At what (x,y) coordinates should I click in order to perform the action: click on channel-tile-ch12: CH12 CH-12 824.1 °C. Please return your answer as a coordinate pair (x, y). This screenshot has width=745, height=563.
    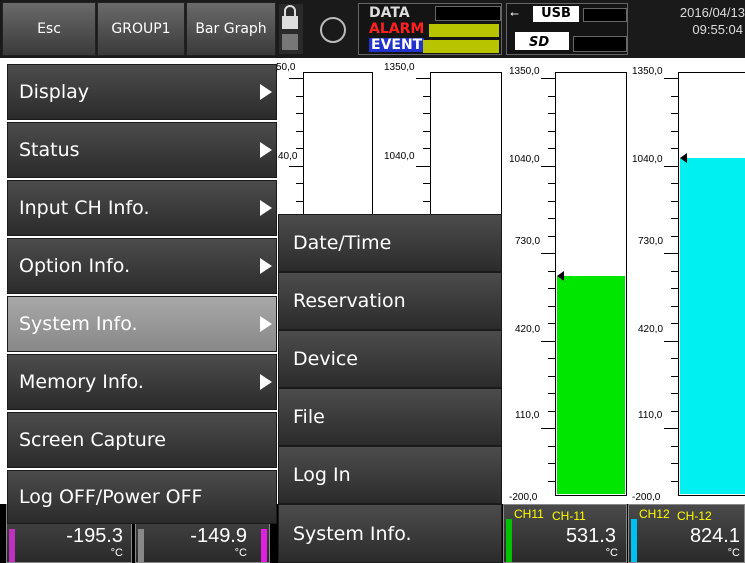
    Looking at the image, I should click on (686, 533).